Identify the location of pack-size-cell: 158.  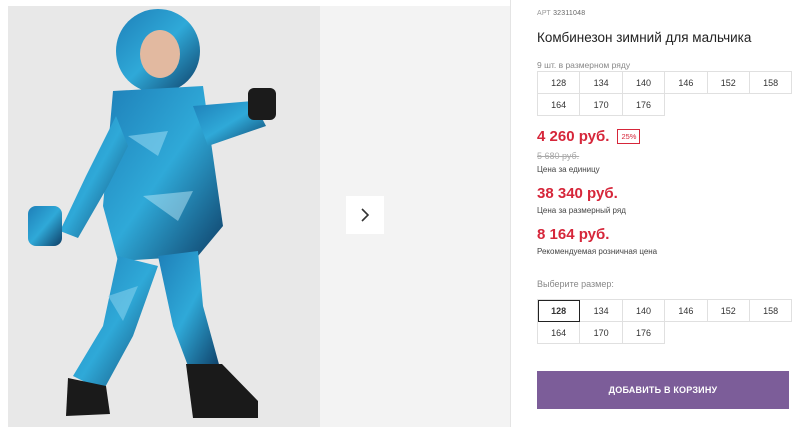
(771, 83).